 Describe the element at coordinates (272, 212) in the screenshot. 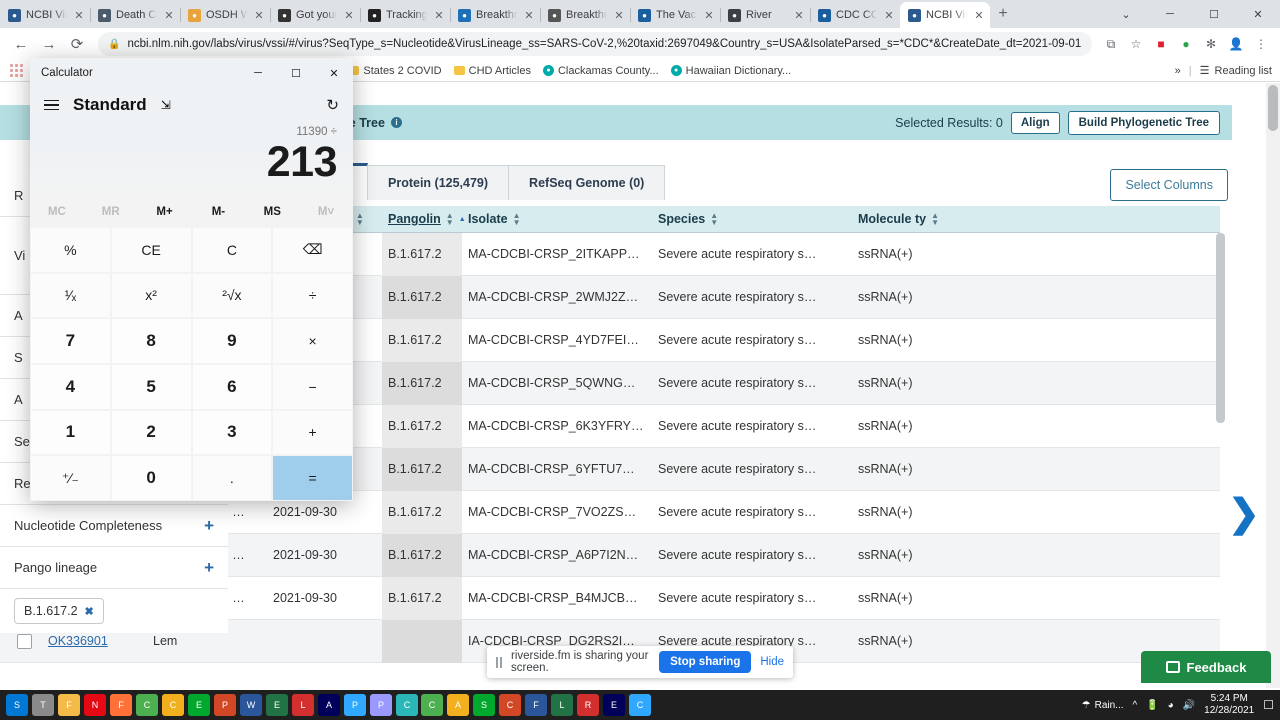

I see `memory-button-ms: MS` at that location.